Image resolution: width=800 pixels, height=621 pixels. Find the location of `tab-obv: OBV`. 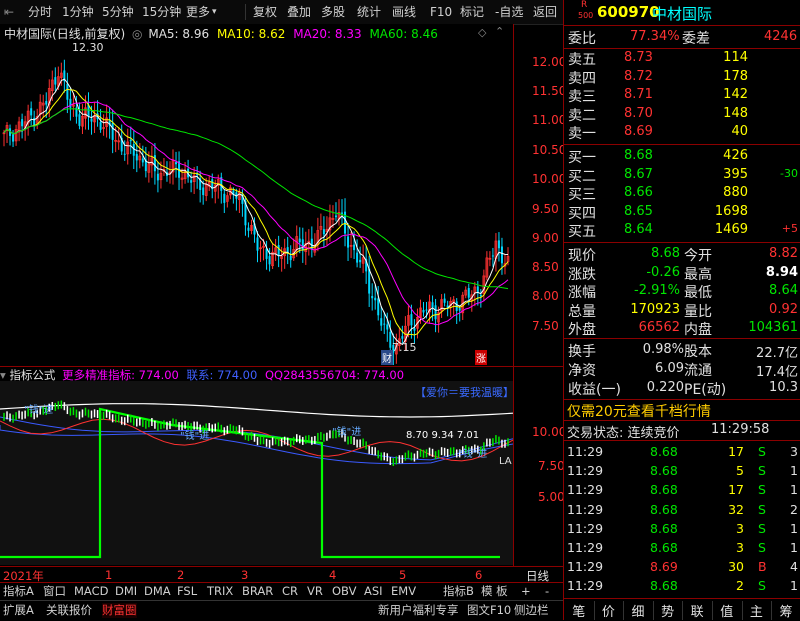

tab-obv: OBV is located at coordinates (344, 591).